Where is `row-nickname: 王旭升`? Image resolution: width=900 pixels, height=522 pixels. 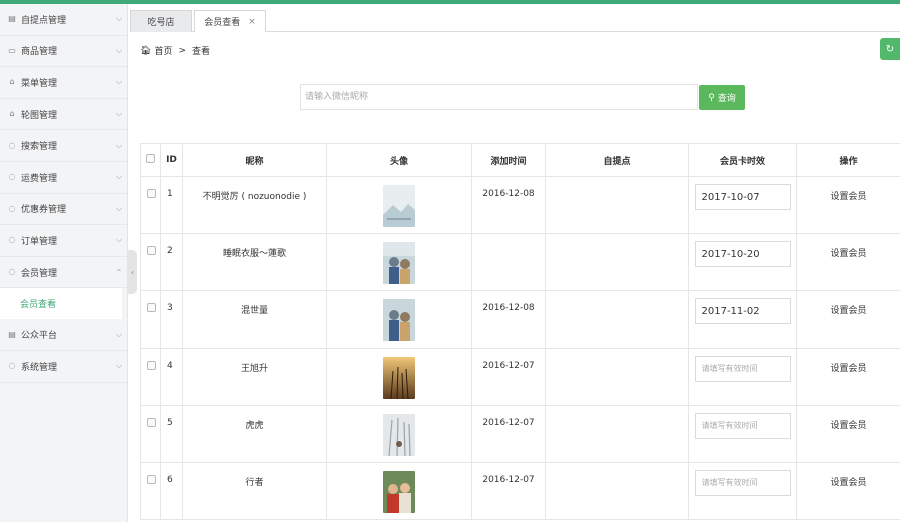 row-nickname: 王旭升 is located at coordinates (254, 376).